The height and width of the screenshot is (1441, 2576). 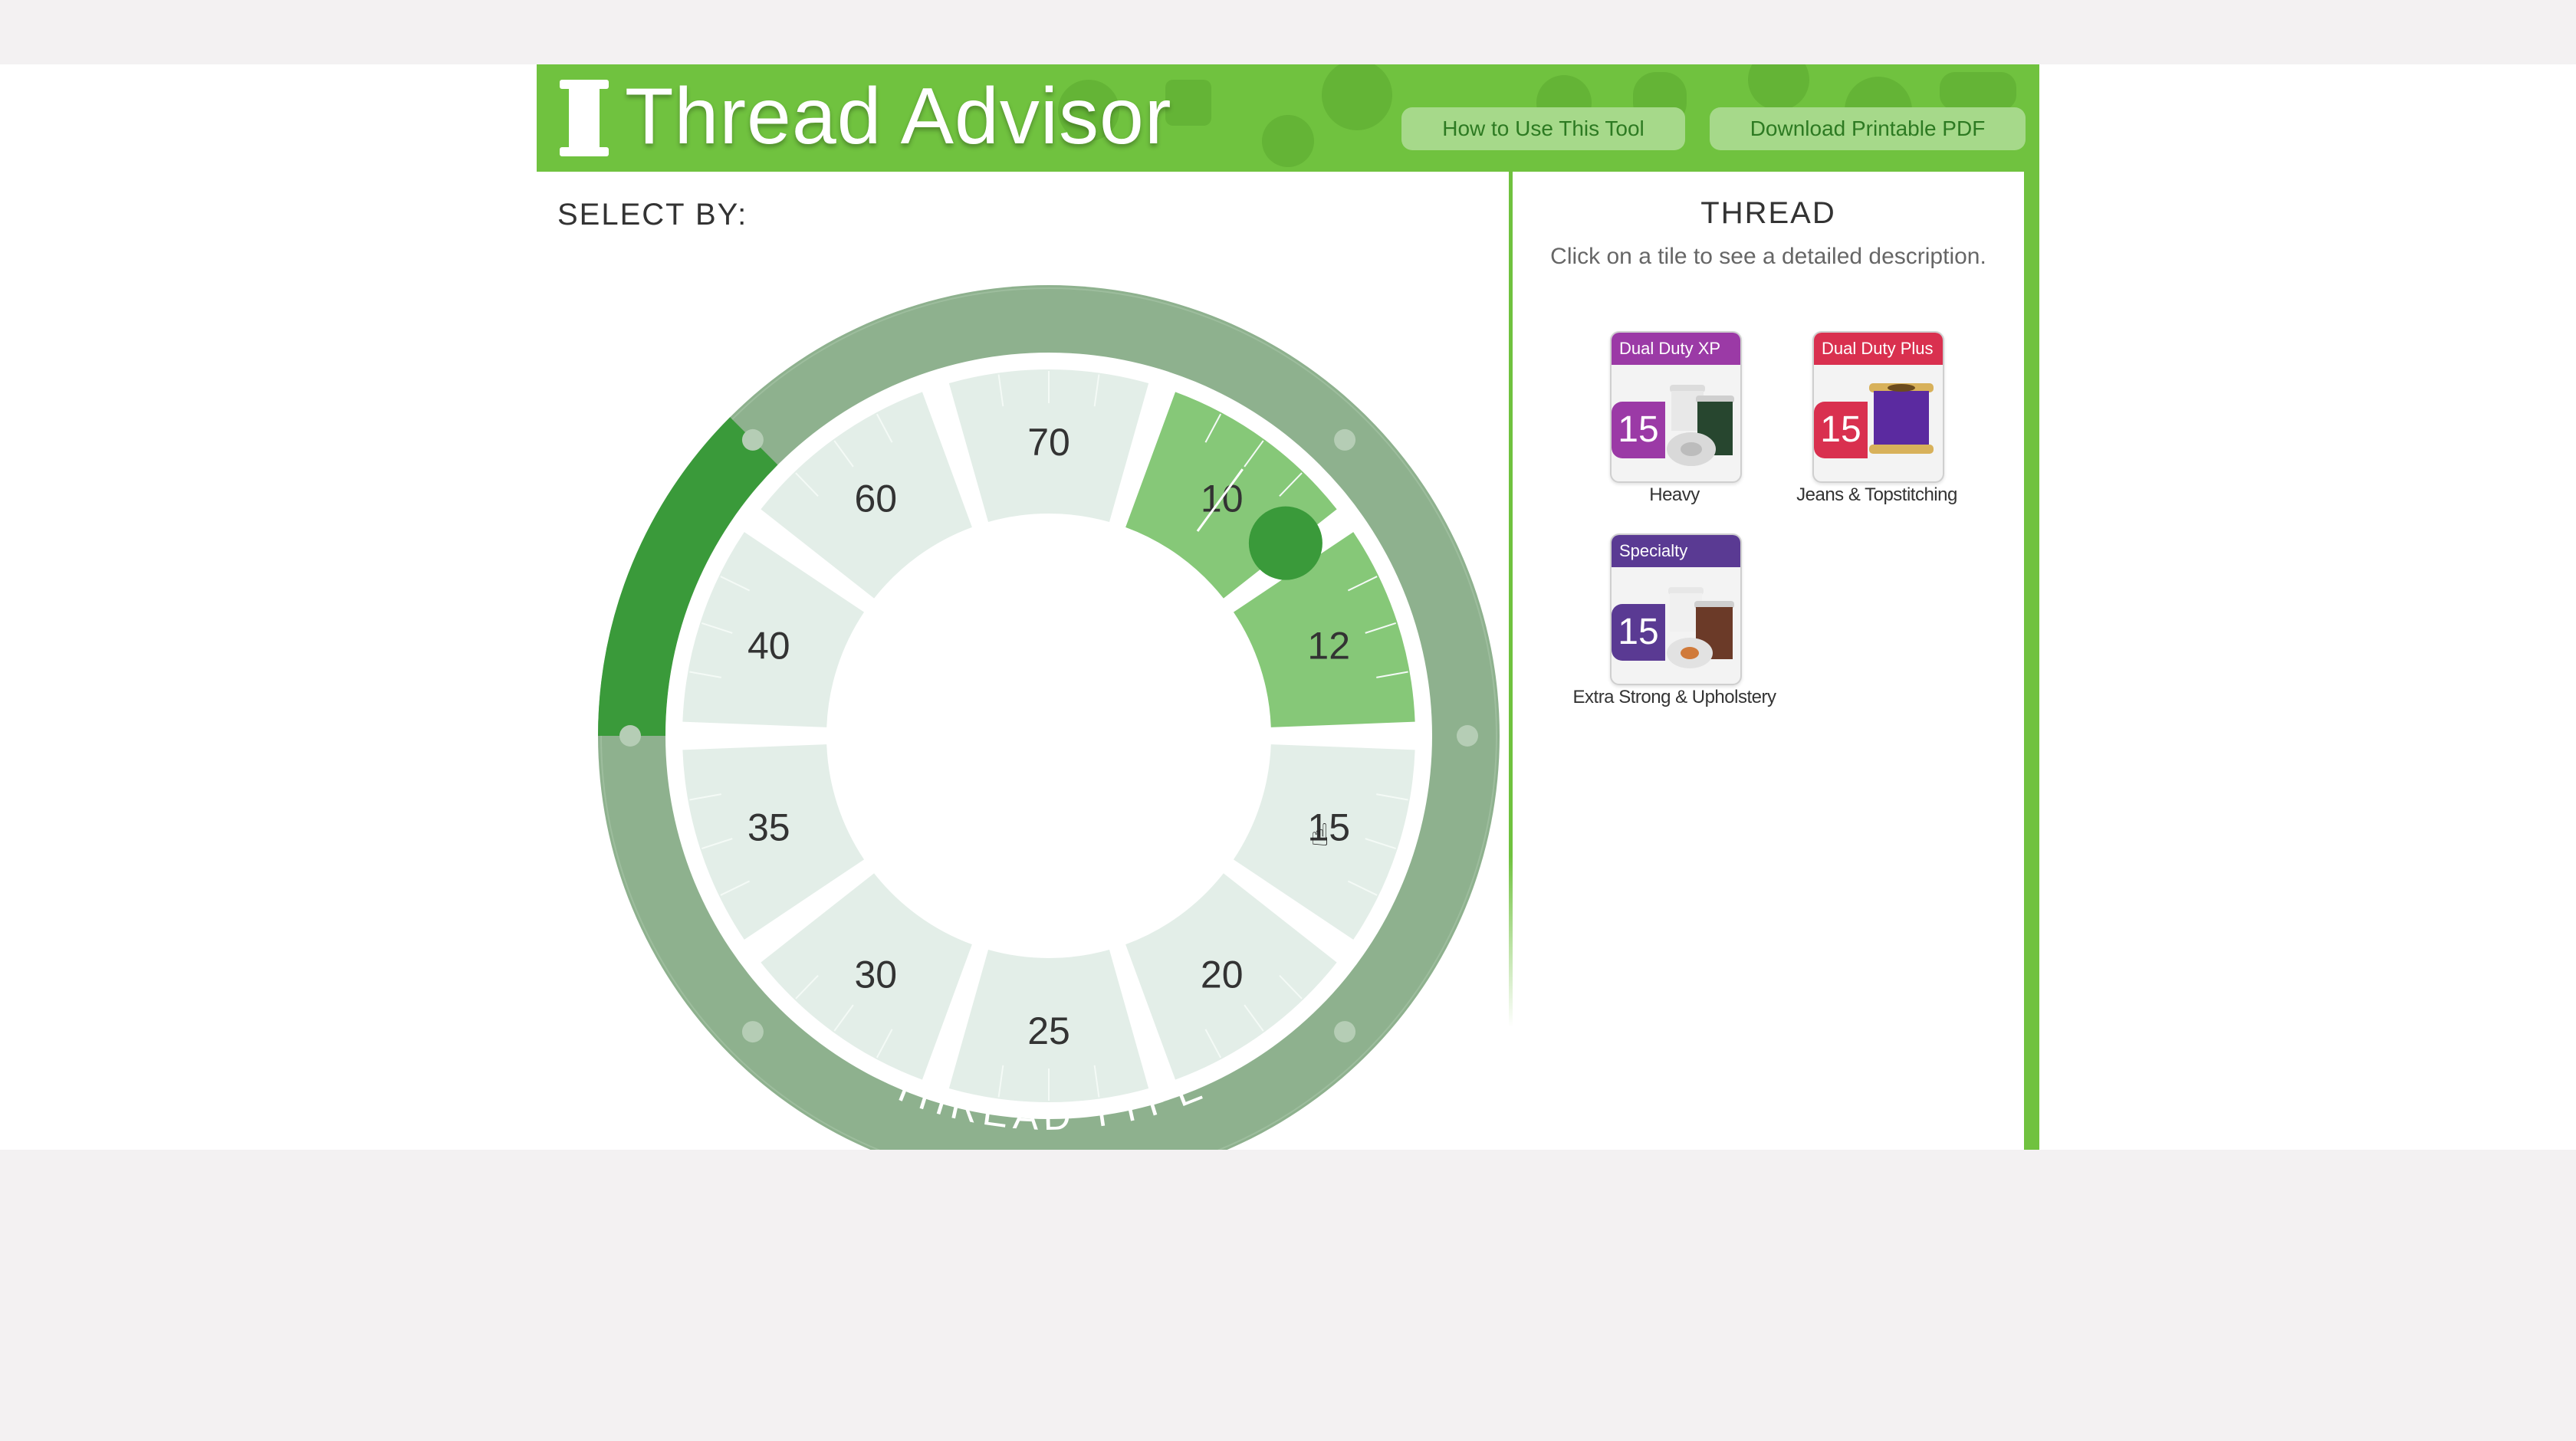 I want to click on segment-label: 12, so click(x=1328, y=645).